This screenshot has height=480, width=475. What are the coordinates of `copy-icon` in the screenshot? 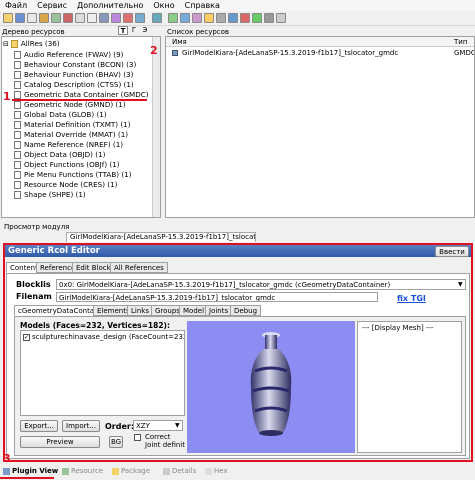 It's located at (80, 18).